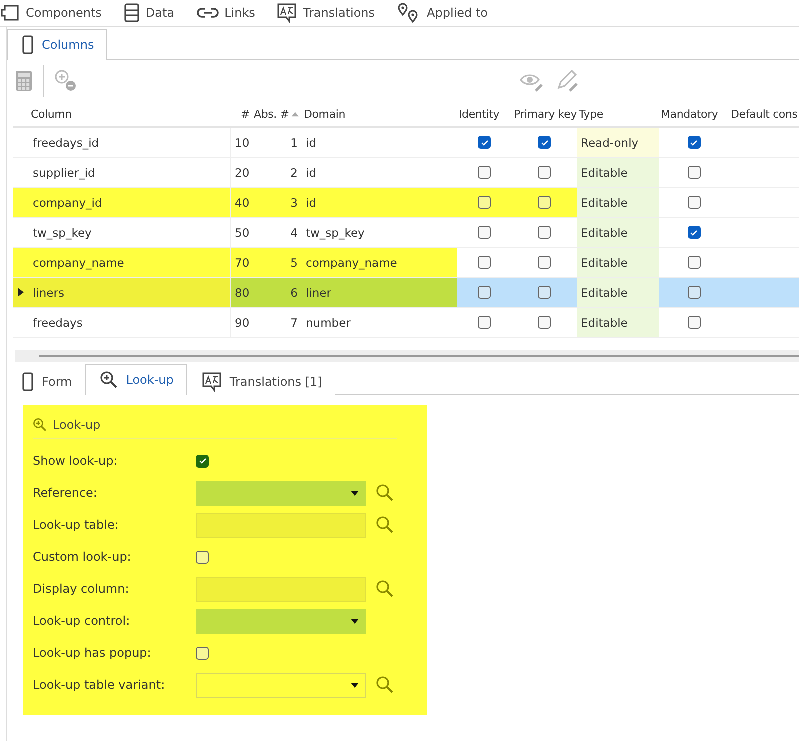 Image resolution: width=799 pixels, height=741 pixels. I want to click on nav-tab: Translations, so click(326, 13).